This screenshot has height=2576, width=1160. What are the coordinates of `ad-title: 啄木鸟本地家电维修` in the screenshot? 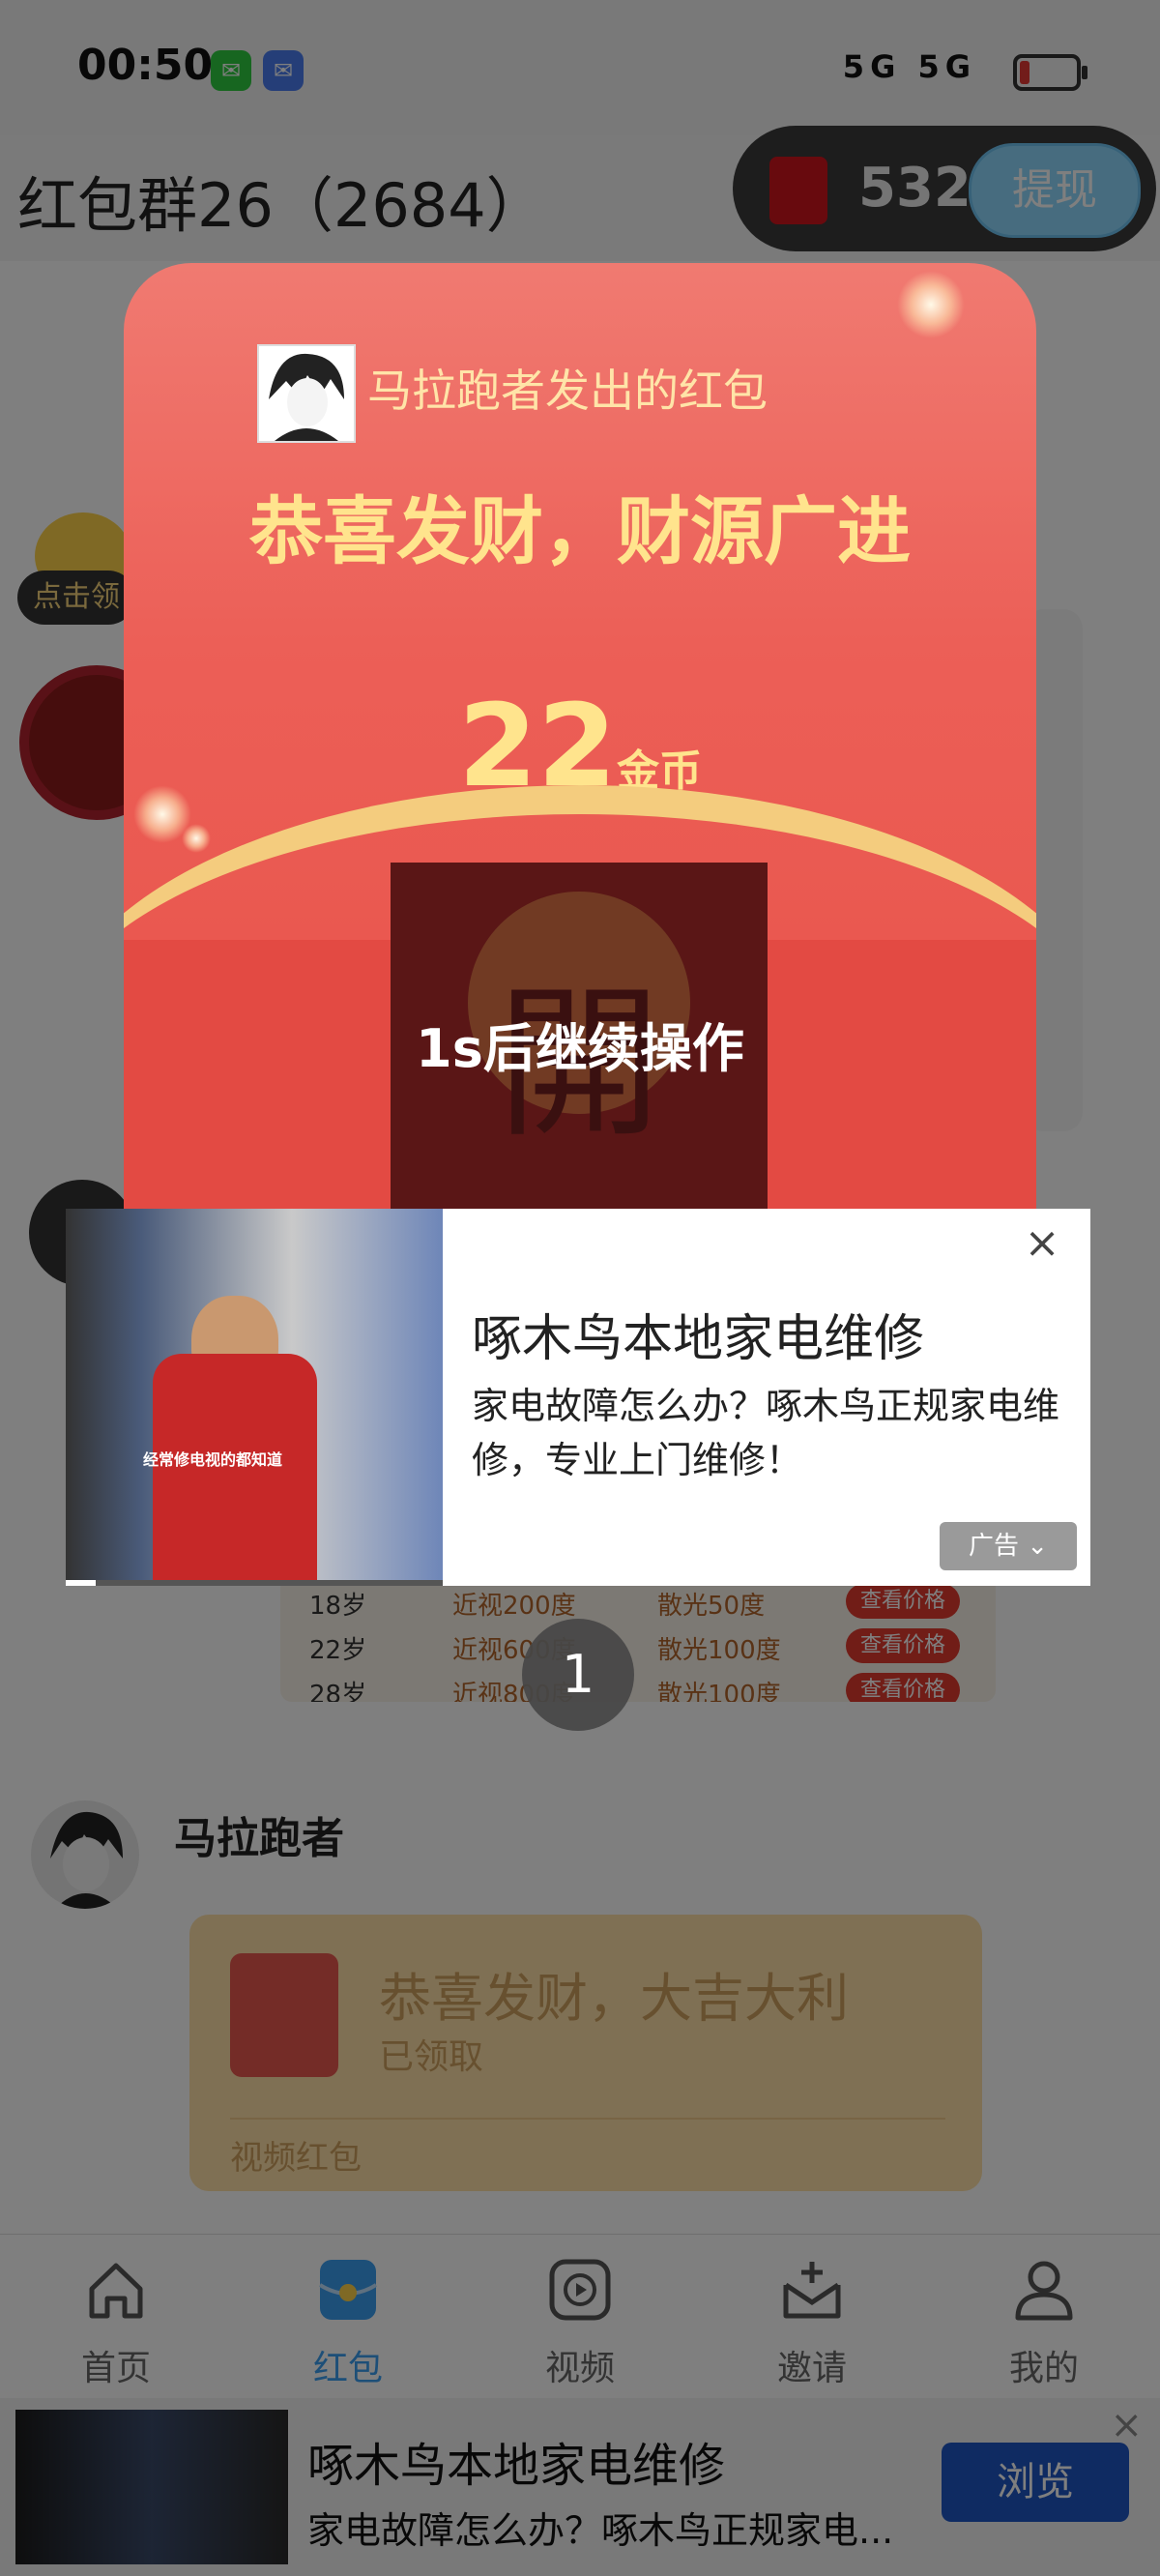 It's located at (698, 1339).